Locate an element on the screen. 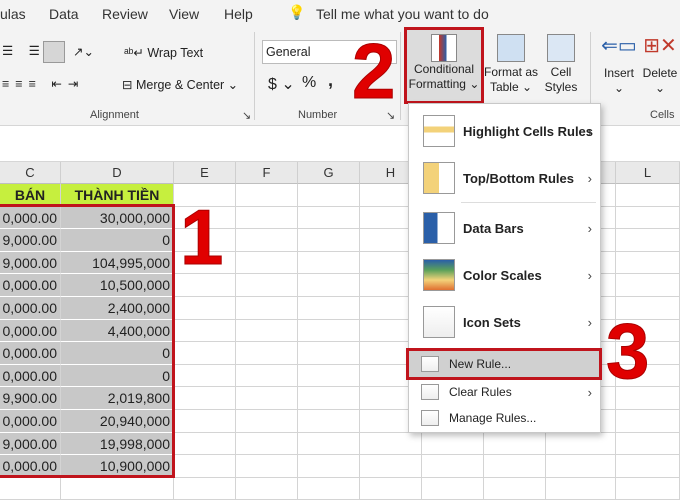 The width and height of the screenshot is (680, 500). menu-item-data-bars: Data Bars › is located at coordinates (504, 228).